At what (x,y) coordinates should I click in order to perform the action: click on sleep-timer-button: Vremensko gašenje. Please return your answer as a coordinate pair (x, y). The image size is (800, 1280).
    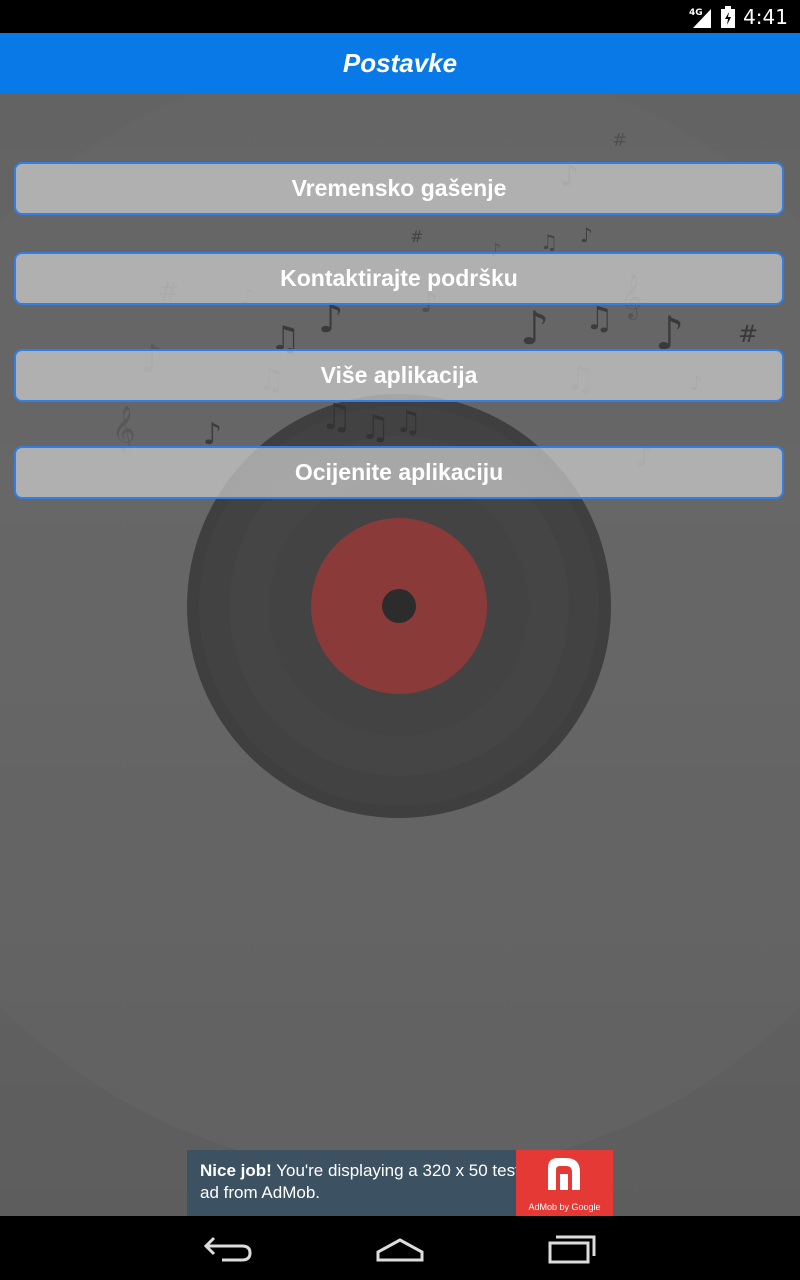
    Looking at the image, I should click on (399, 188).